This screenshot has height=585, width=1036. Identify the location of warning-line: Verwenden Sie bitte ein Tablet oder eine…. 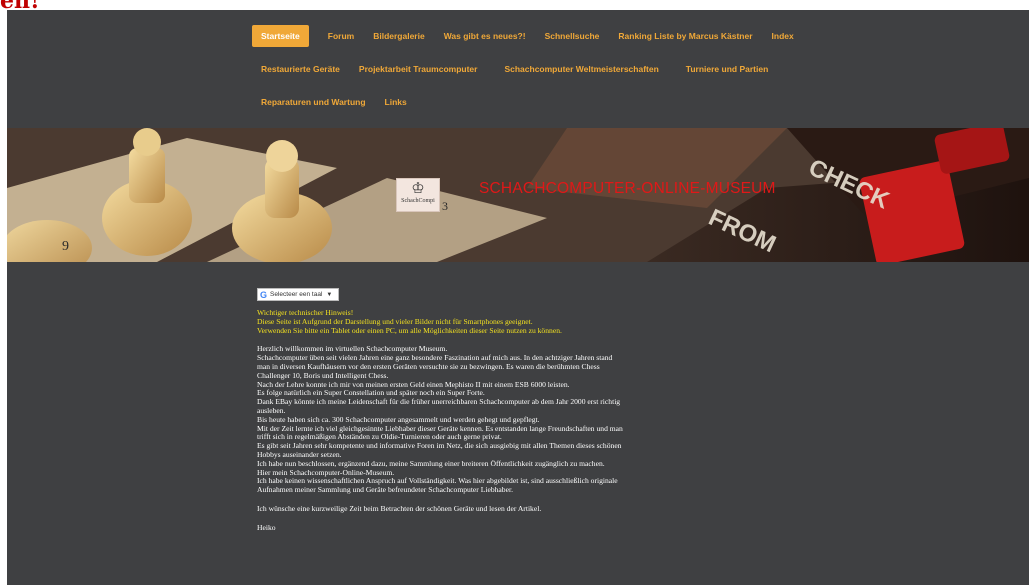
(409, 330).